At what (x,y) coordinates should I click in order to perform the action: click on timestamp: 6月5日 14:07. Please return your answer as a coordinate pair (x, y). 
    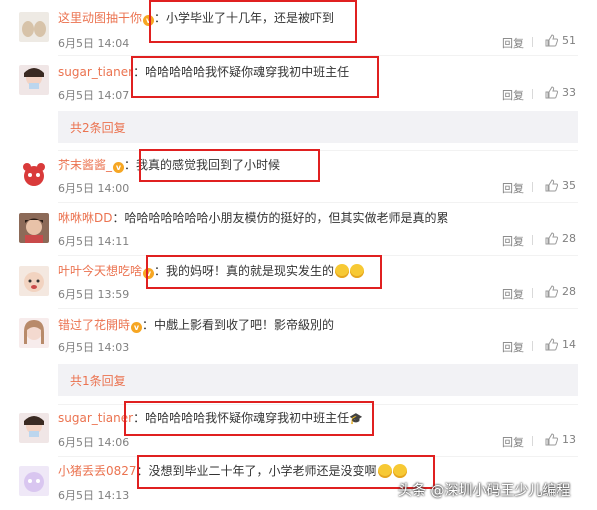
    Looking at the image, I should click on (94, 95).